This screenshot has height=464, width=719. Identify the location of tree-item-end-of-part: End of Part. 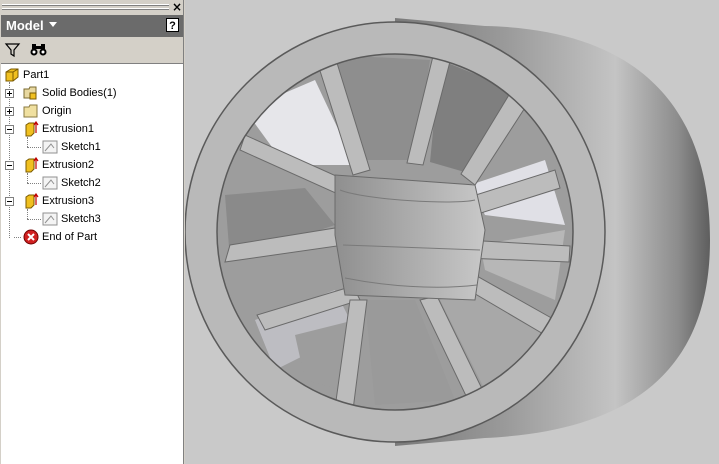
(91, 237).